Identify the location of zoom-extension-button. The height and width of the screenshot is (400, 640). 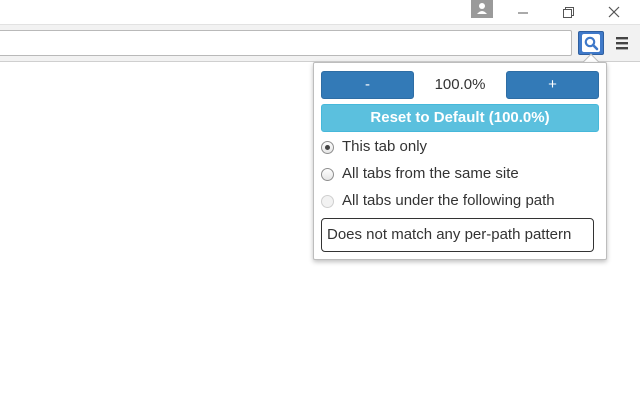
(591, 43).